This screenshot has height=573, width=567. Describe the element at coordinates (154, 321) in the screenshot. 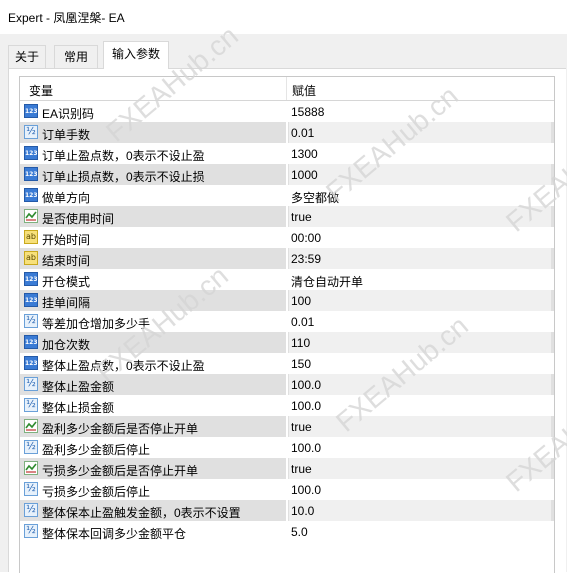

I see `parameter-name-cell: 等差加仓增加多少手` at that location.